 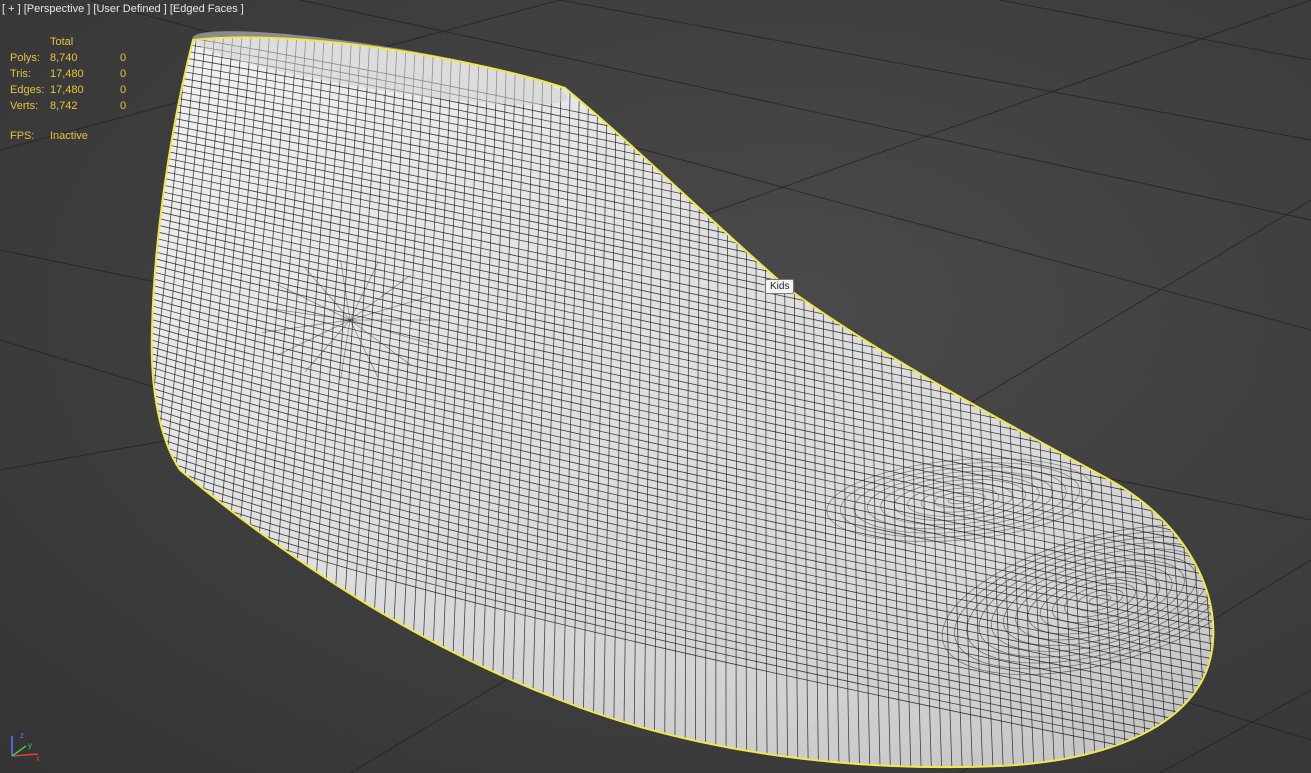 What do you see at coordinates (20, 74) in the screenshot?
I see `stats-label: Tris:` at bounding box center [20, 74].